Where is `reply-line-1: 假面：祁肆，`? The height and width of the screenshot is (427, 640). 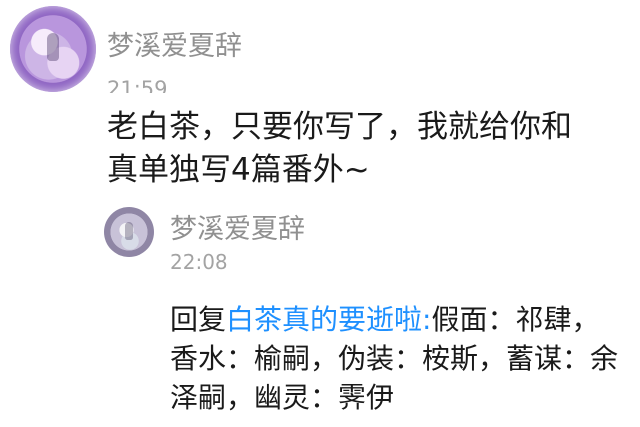 reply-line-1: 假面：祁肆， is located at coordinates (515, 319).